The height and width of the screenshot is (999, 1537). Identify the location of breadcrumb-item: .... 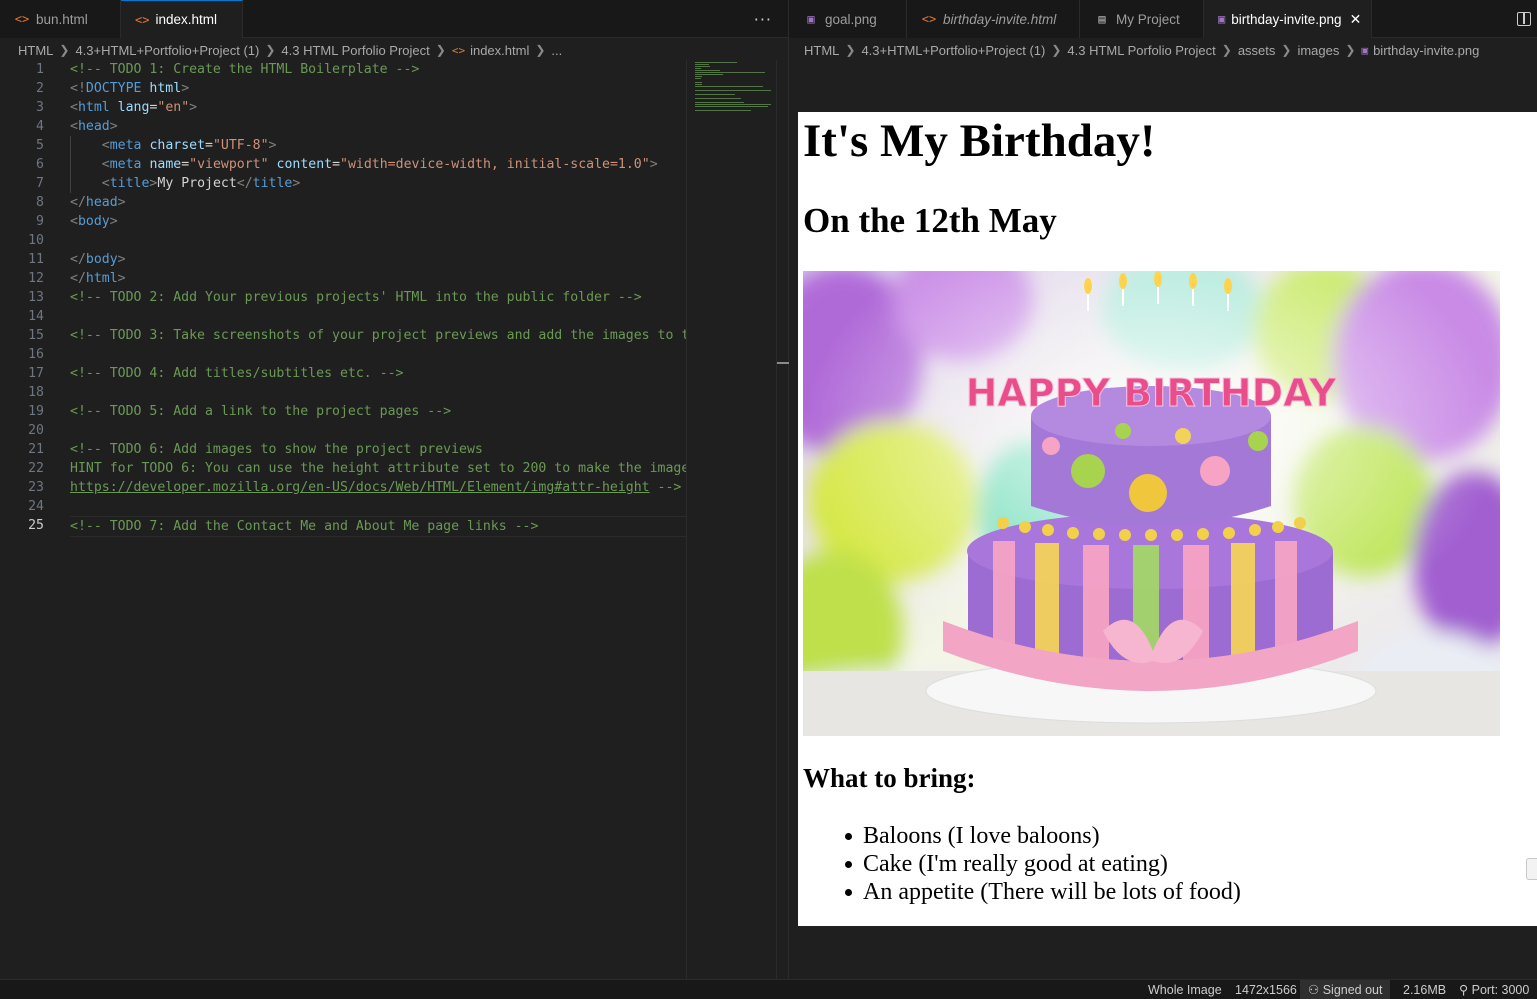
(556, 50).